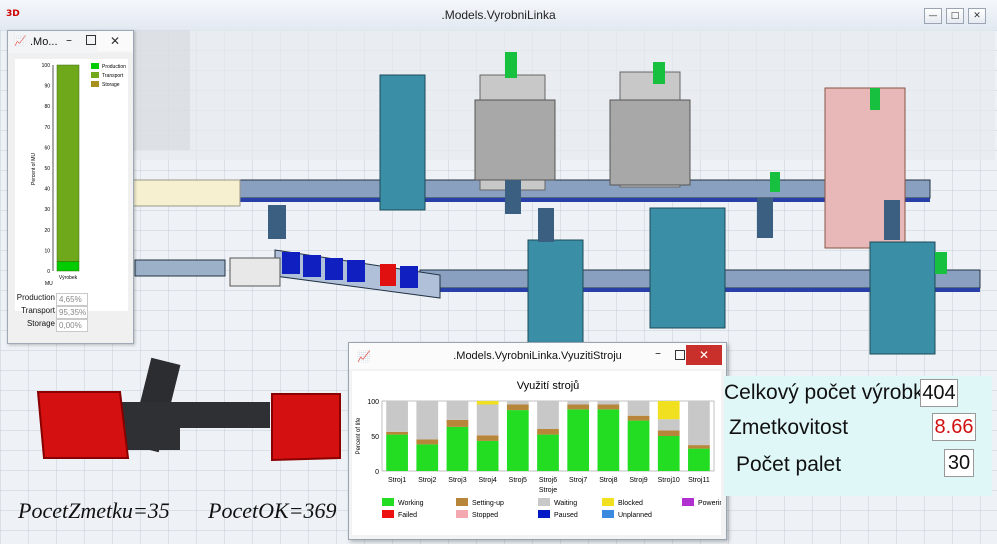 The width and height of the screenshot is (997, 544). I want to click on scrap-rate-label: Zmetkovitost, so click(789, 427).